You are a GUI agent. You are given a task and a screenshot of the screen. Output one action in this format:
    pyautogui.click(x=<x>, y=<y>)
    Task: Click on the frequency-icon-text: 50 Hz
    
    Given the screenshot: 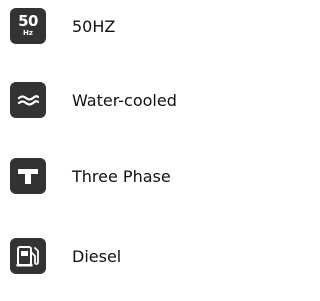 What is the action you would take?
    pyautogui.click(x=28, y=24)
    